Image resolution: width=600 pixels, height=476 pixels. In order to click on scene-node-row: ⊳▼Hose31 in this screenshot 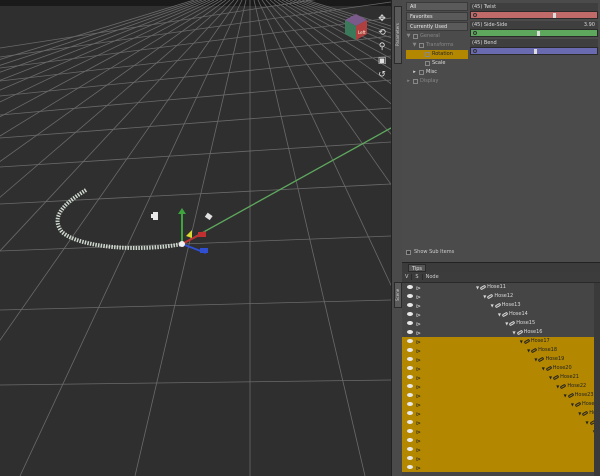, I will do `click(501, 467)`.